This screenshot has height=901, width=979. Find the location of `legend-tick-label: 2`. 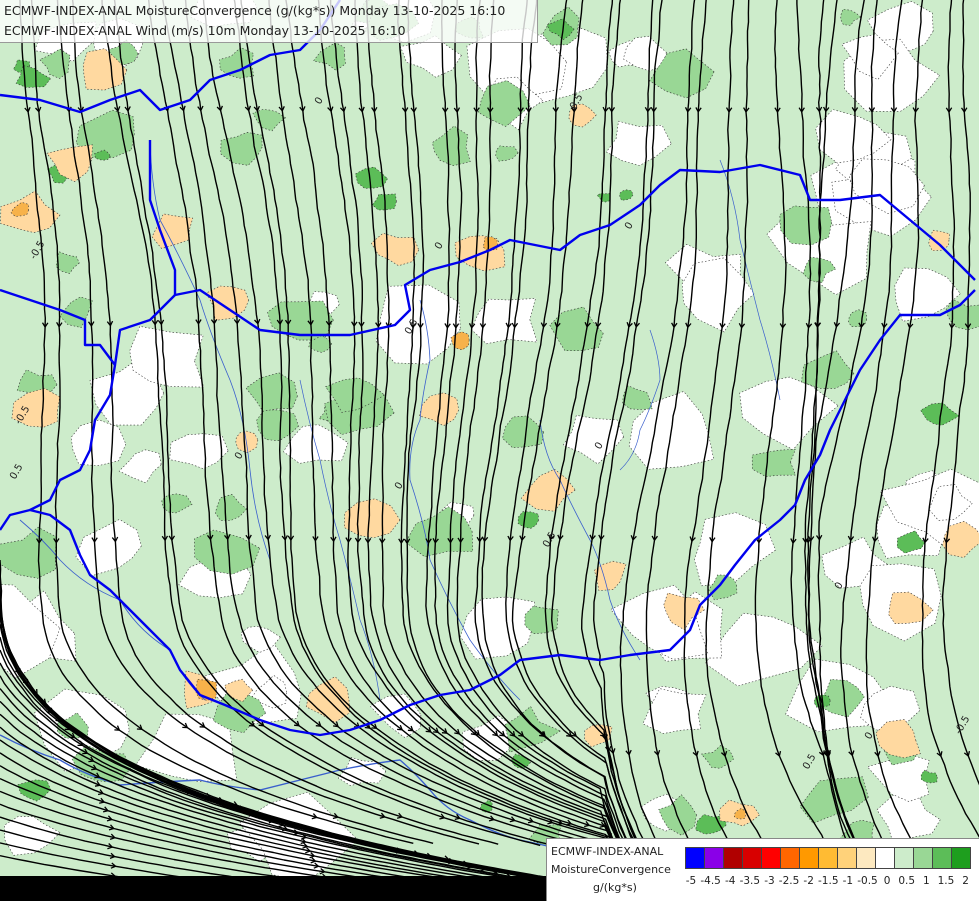

legend-tick-label: 2 is located at coordinates (965, 881).